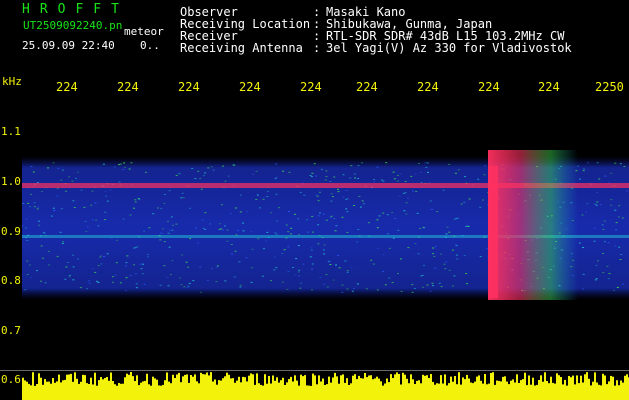 The image size is (629, 400). I want to click on info-colon: :, so click(317, 48).